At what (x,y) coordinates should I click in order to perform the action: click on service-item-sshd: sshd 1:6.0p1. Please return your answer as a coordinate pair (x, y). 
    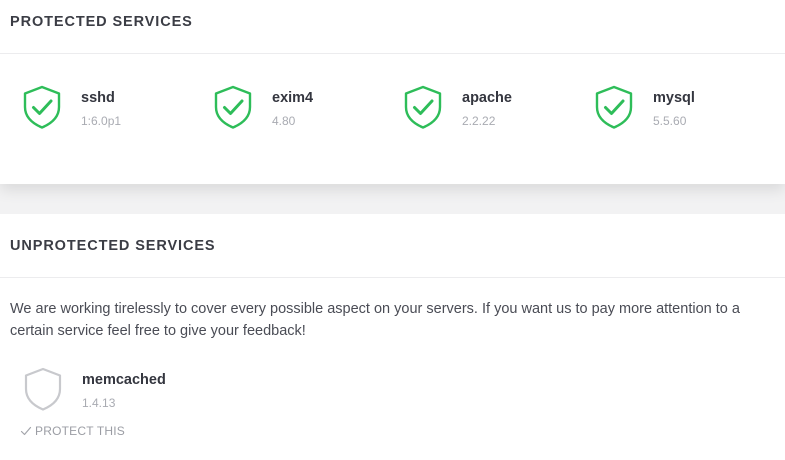
    Looking at the image, I should click on (71, 107).